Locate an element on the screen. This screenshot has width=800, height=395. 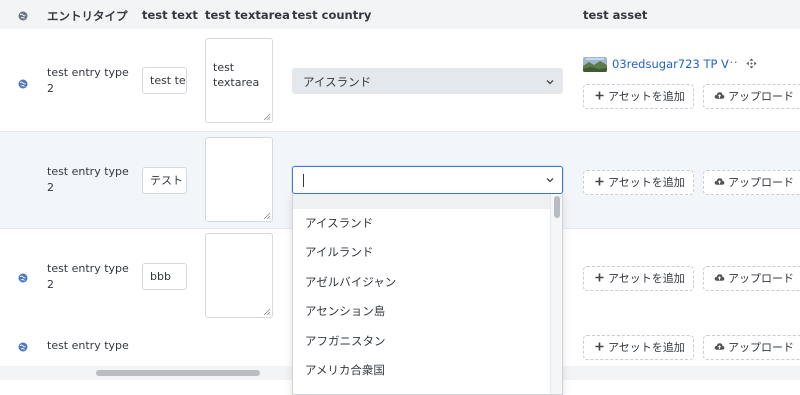
textarea-field: test textarea is located at coordinates (239, 80).